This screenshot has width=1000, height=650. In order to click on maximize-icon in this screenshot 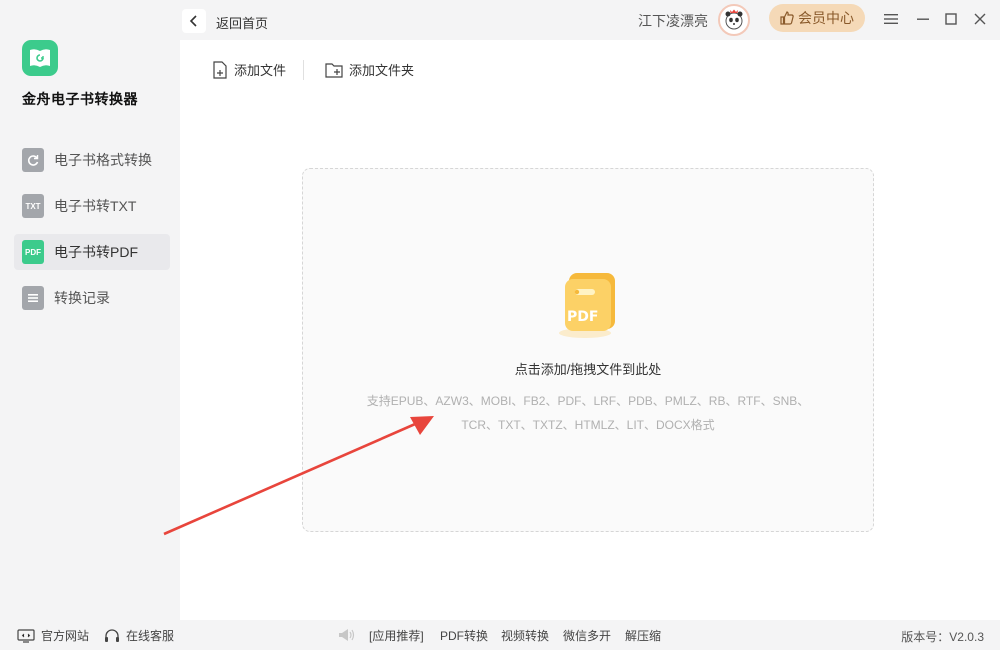, I will do `click(951, 19)`.